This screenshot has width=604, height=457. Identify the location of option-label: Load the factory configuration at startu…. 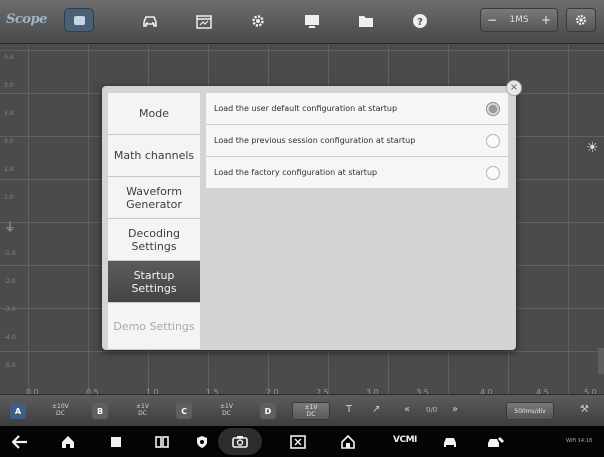
(296, 172).